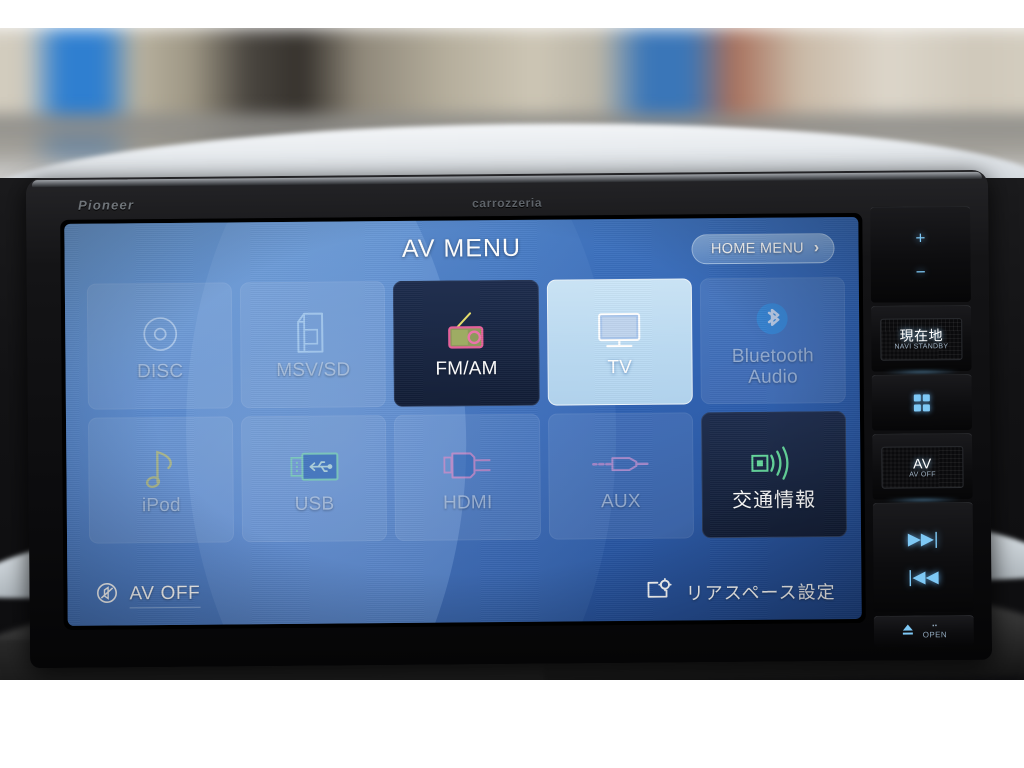  What do you see at coordinates (165, 595) in the screenshot?
I see `av-off-label: AV OFF` at bounding box center [165, 595].